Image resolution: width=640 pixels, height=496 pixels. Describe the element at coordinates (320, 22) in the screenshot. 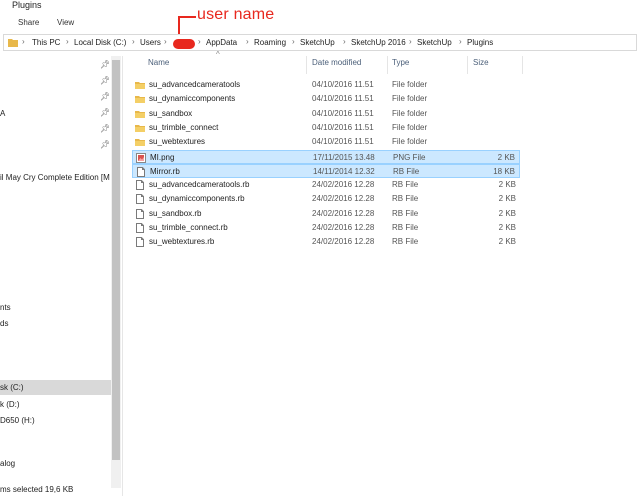

I see `ribbon: Share View` at that location.